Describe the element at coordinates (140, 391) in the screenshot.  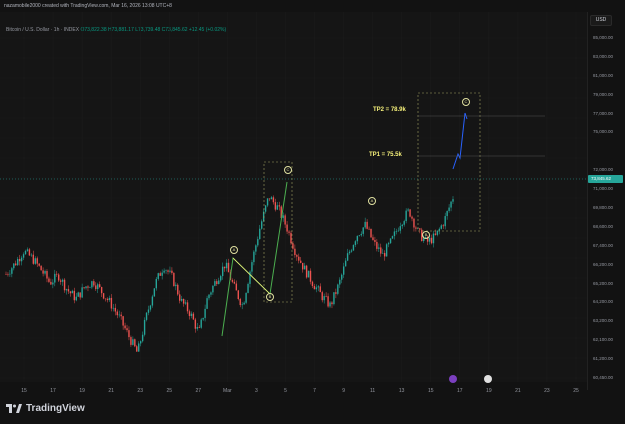
I see `time-axis-label: 23` at that location.